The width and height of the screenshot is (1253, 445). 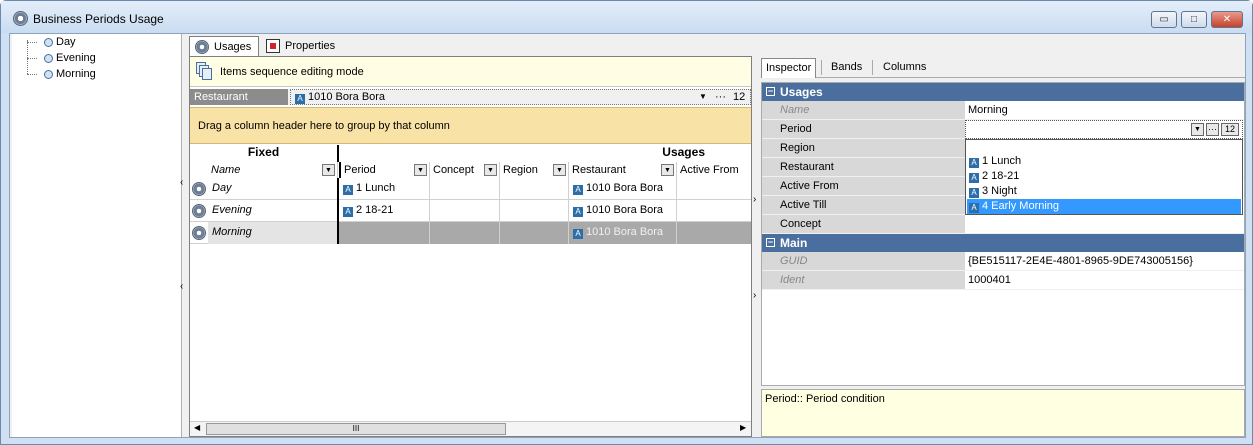 What do you see at coordinates (743, 427) in the screenshot?
I see `scroll-right-icon: ▶` at bounding box center [743, 427].